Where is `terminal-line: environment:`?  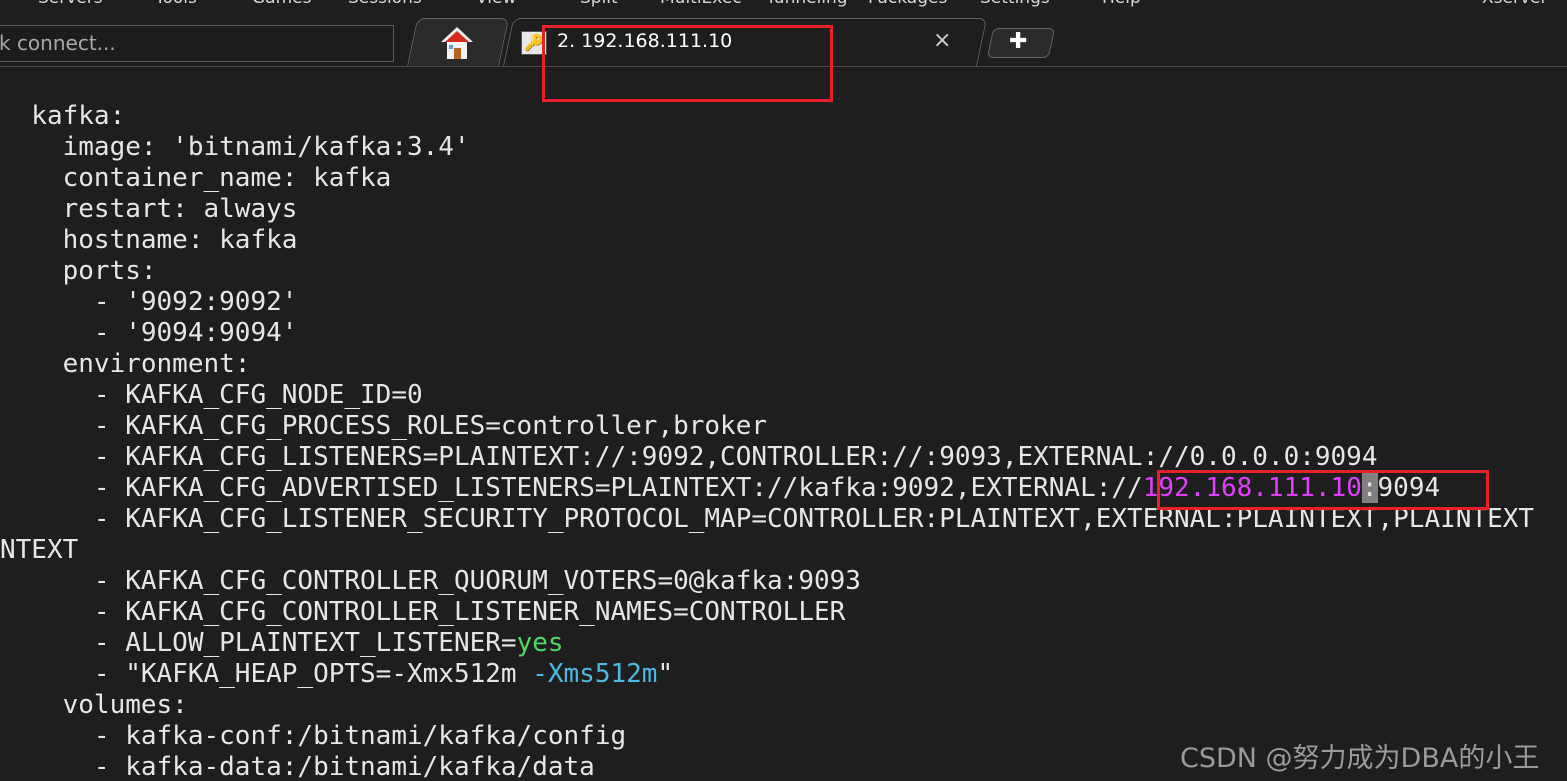
terminal-line: environment: is located at coordinates (125, 364).